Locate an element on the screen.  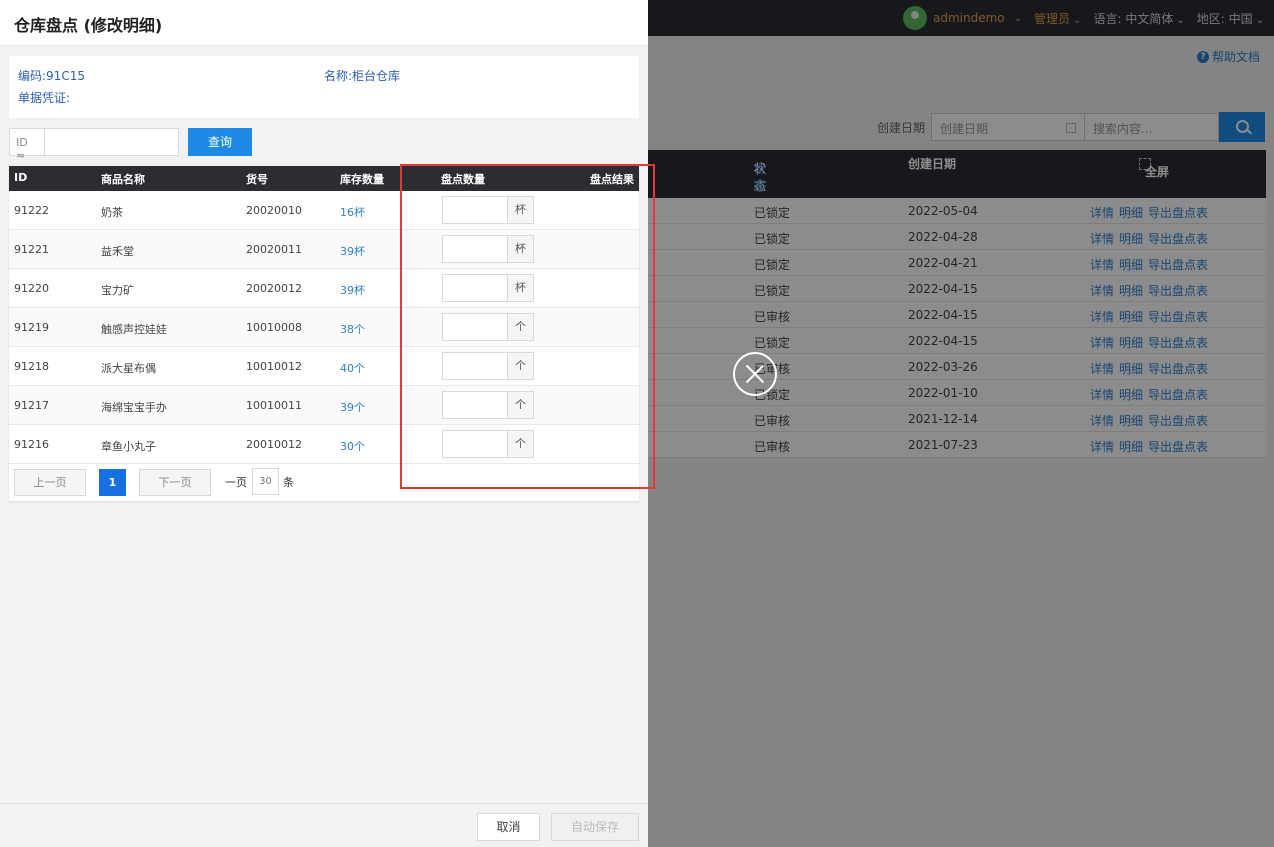
id-filter-label: ID ≈ is located at coordinates (27, 145).